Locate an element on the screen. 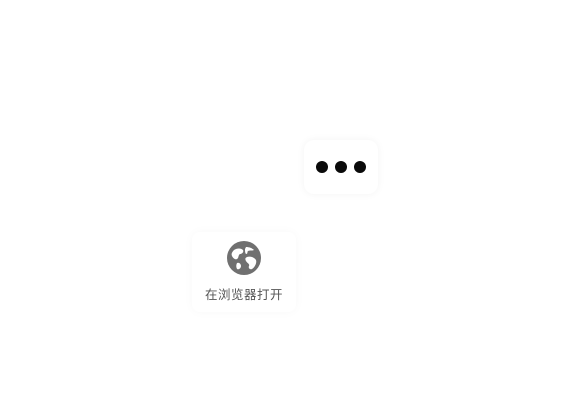 The height and width of the screenshot is (411, 565). open-in-browser-option: 在浏览器打开 is located at coordinates (244, 272).